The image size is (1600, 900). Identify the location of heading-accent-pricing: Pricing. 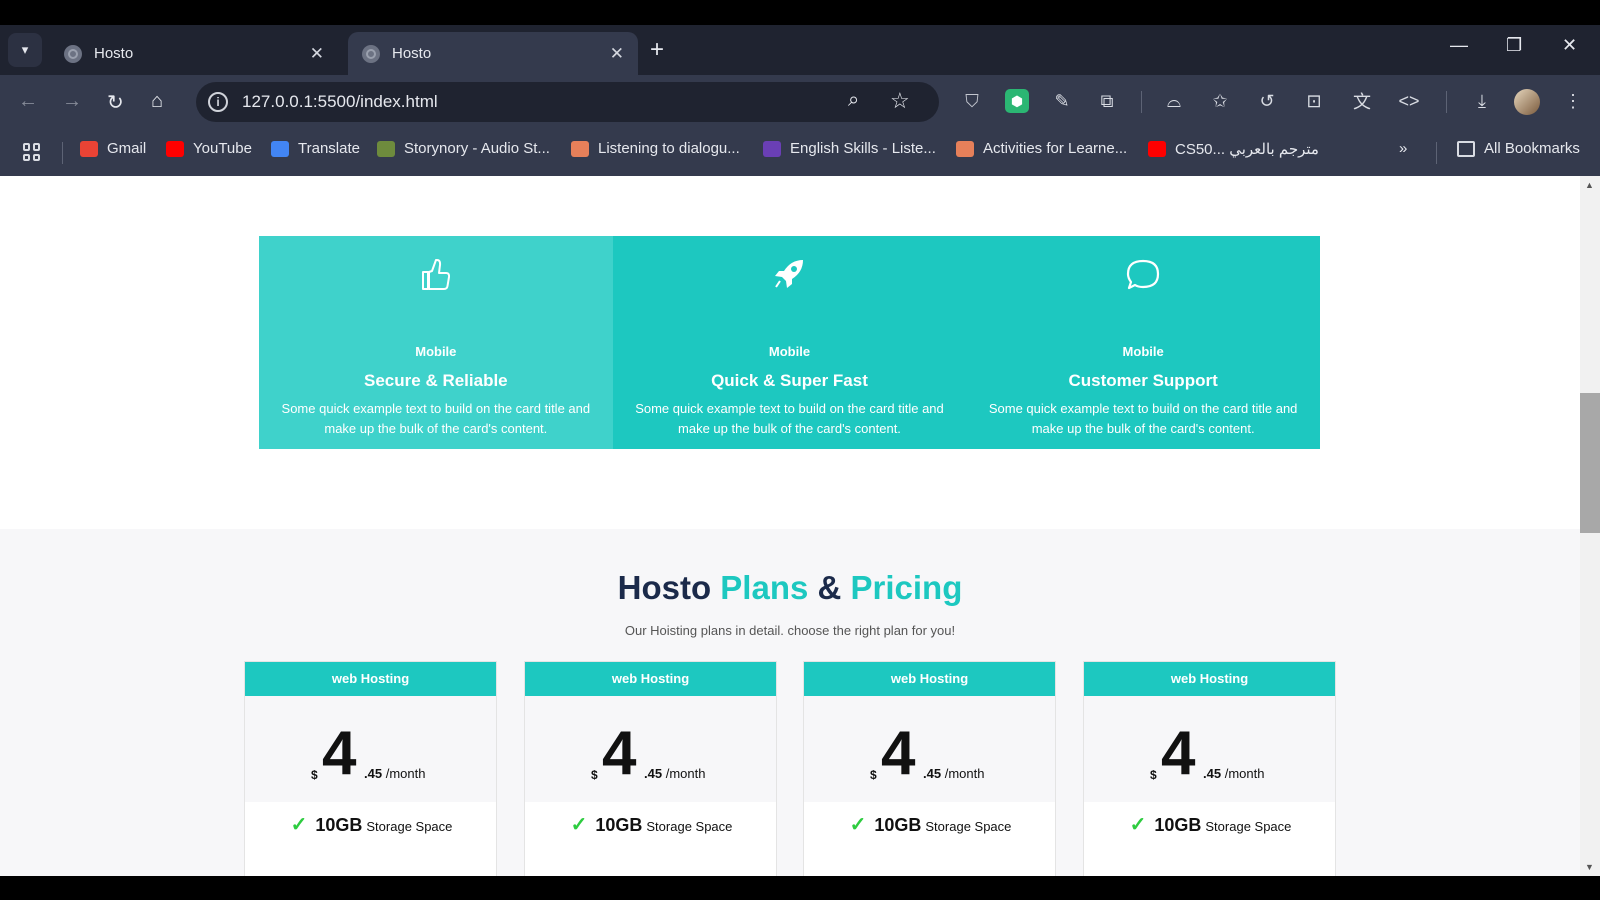
(906, 587).